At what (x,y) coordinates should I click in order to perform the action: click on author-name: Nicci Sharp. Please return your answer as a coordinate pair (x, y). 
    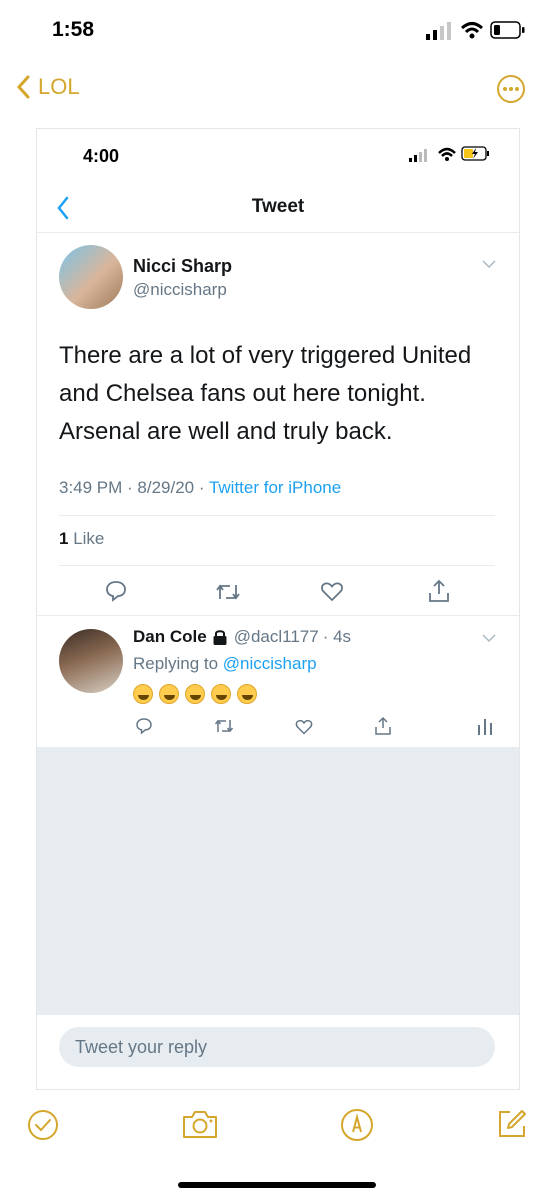
    Looking at the image, I should click on (182, 266).